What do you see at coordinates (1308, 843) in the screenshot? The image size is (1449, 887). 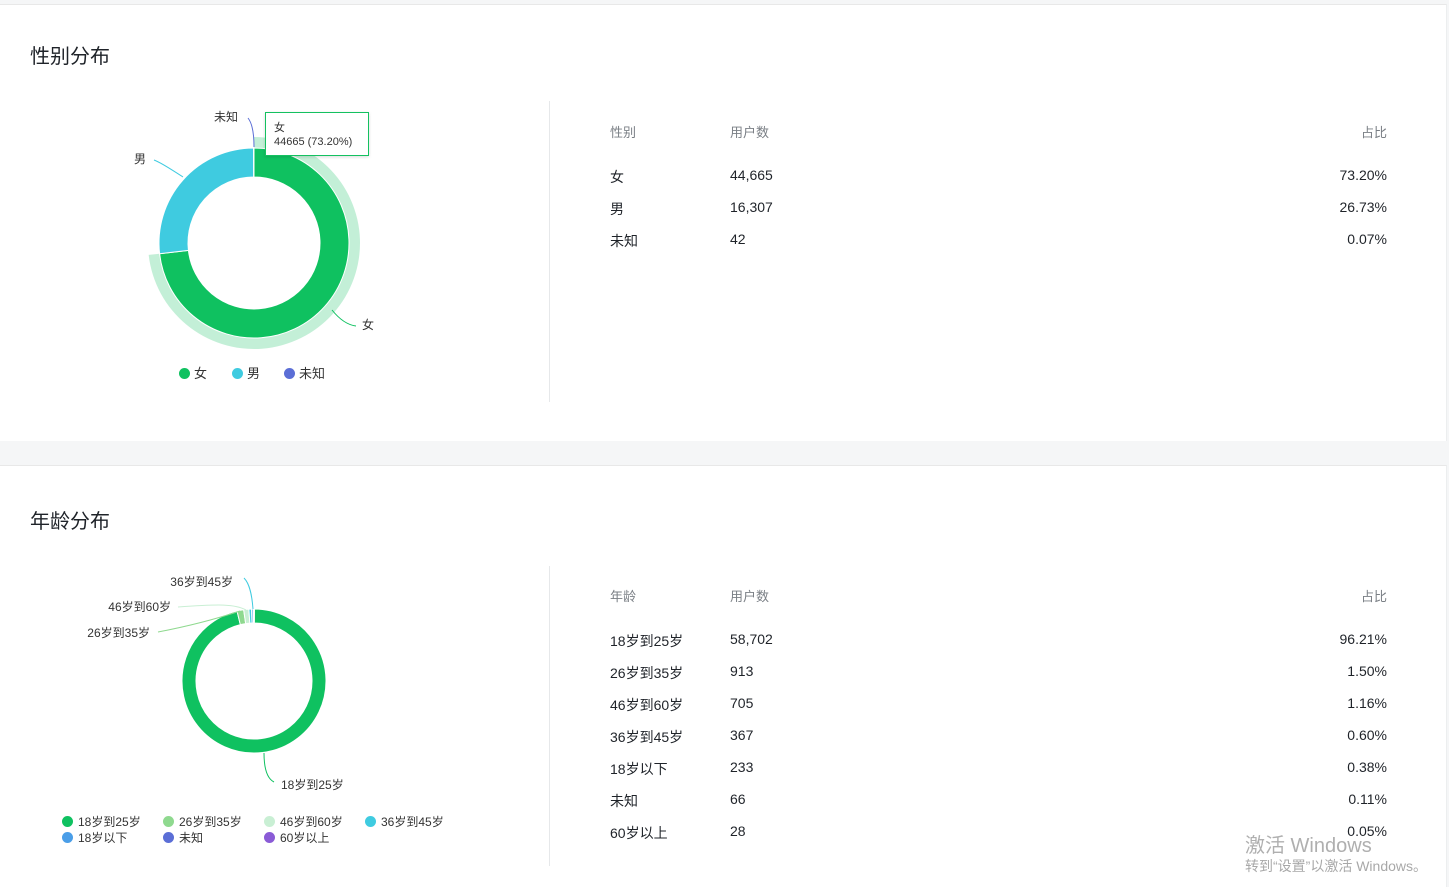 I see `windows-activation-watermark-title: 激活 Windows` at bounding box center [1308, 843].